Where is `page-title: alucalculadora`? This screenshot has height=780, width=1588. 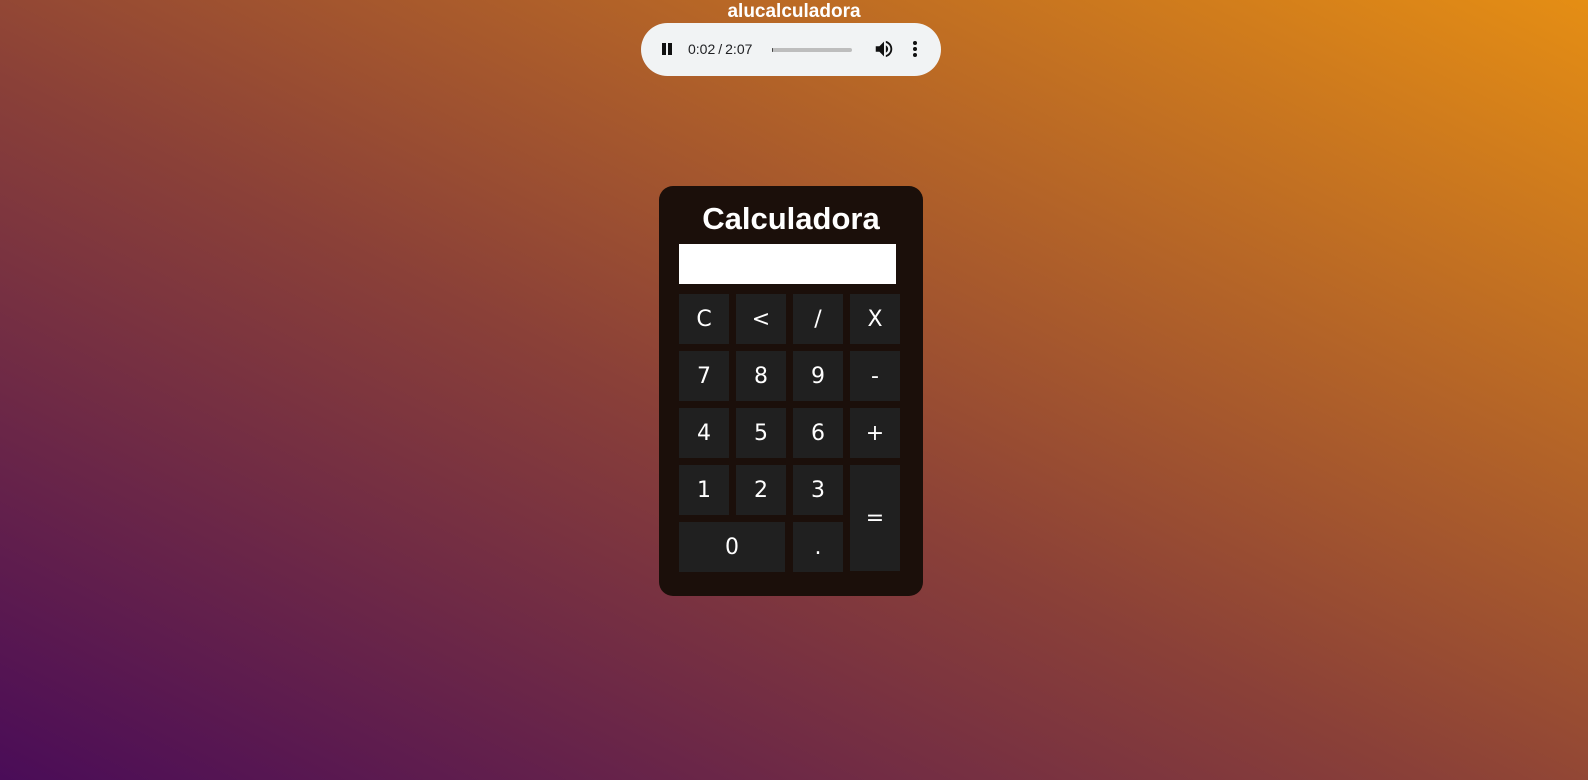
page-title: alucalculadora is located at coordinates (794, 11).